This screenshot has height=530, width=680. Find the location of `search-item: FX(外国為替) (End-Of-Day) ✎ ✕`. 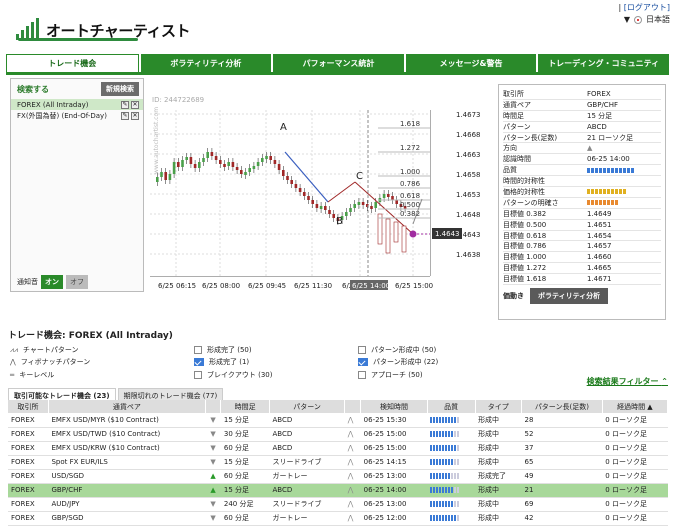

search-item: FX(外国為替) (End-Of-Day) ✎ ✕ is located at coordinates (77, 115).